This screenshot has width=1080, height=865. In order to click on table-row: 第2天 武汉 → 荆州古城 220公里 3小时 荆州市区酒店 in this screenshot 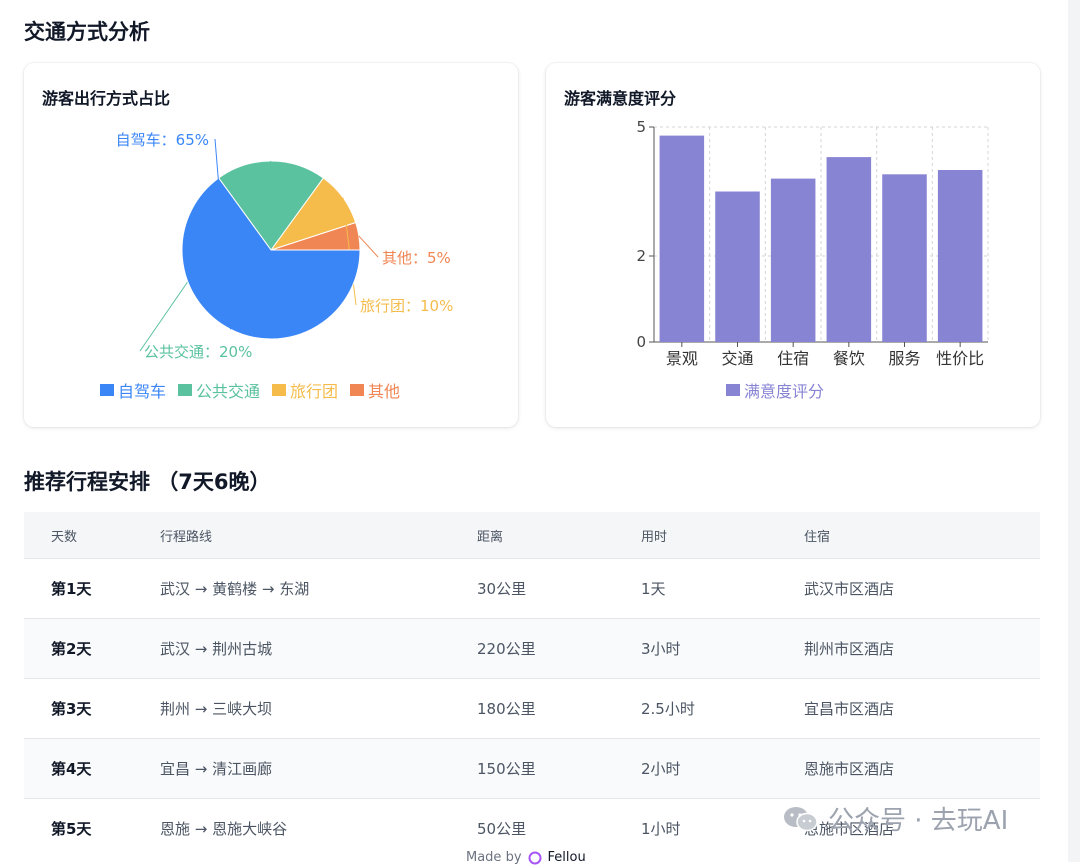, I will do `click(532, 648)`.